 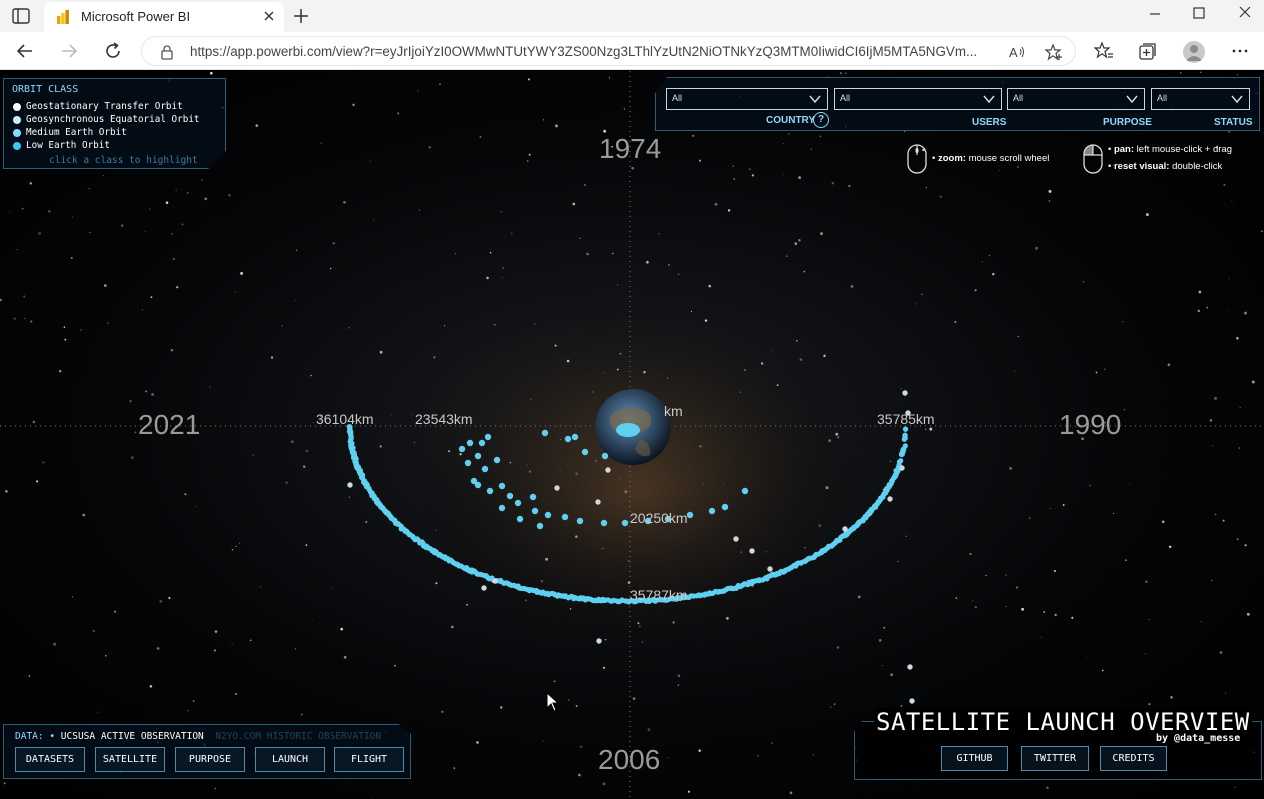 What do you see at coordinates (1055, 758) in the screenshot?
I see `twitter-button: TWITTER` at bounding box center [1055, 758].